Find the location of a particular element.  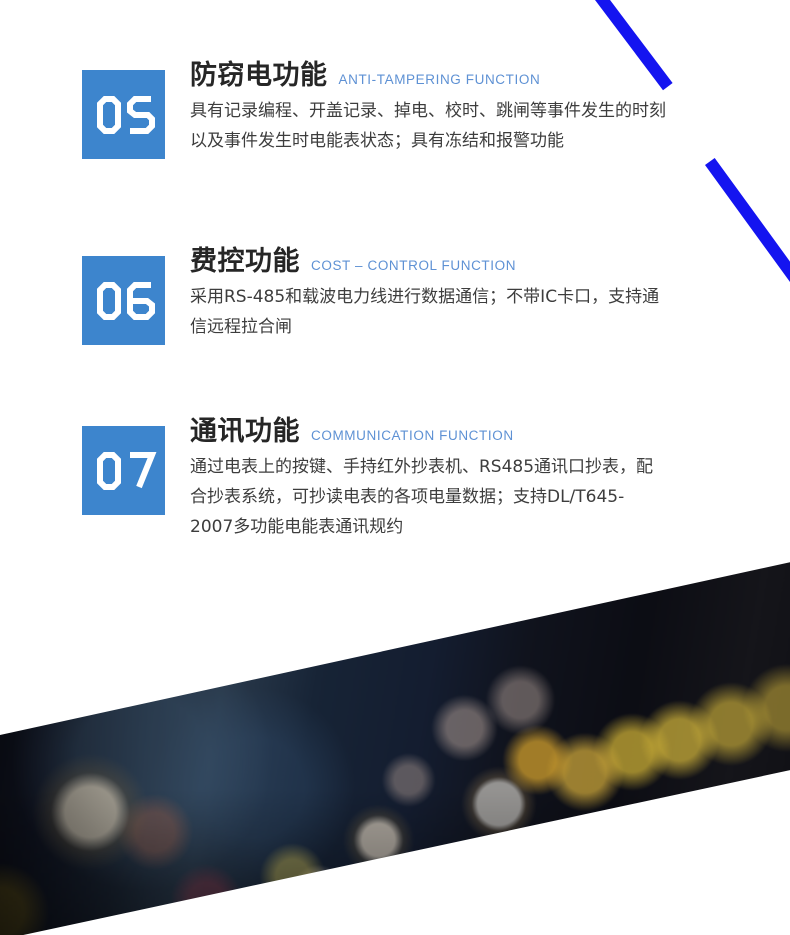

feature-title-cn: 防窃电功能 is located at coordinates (259, 75).